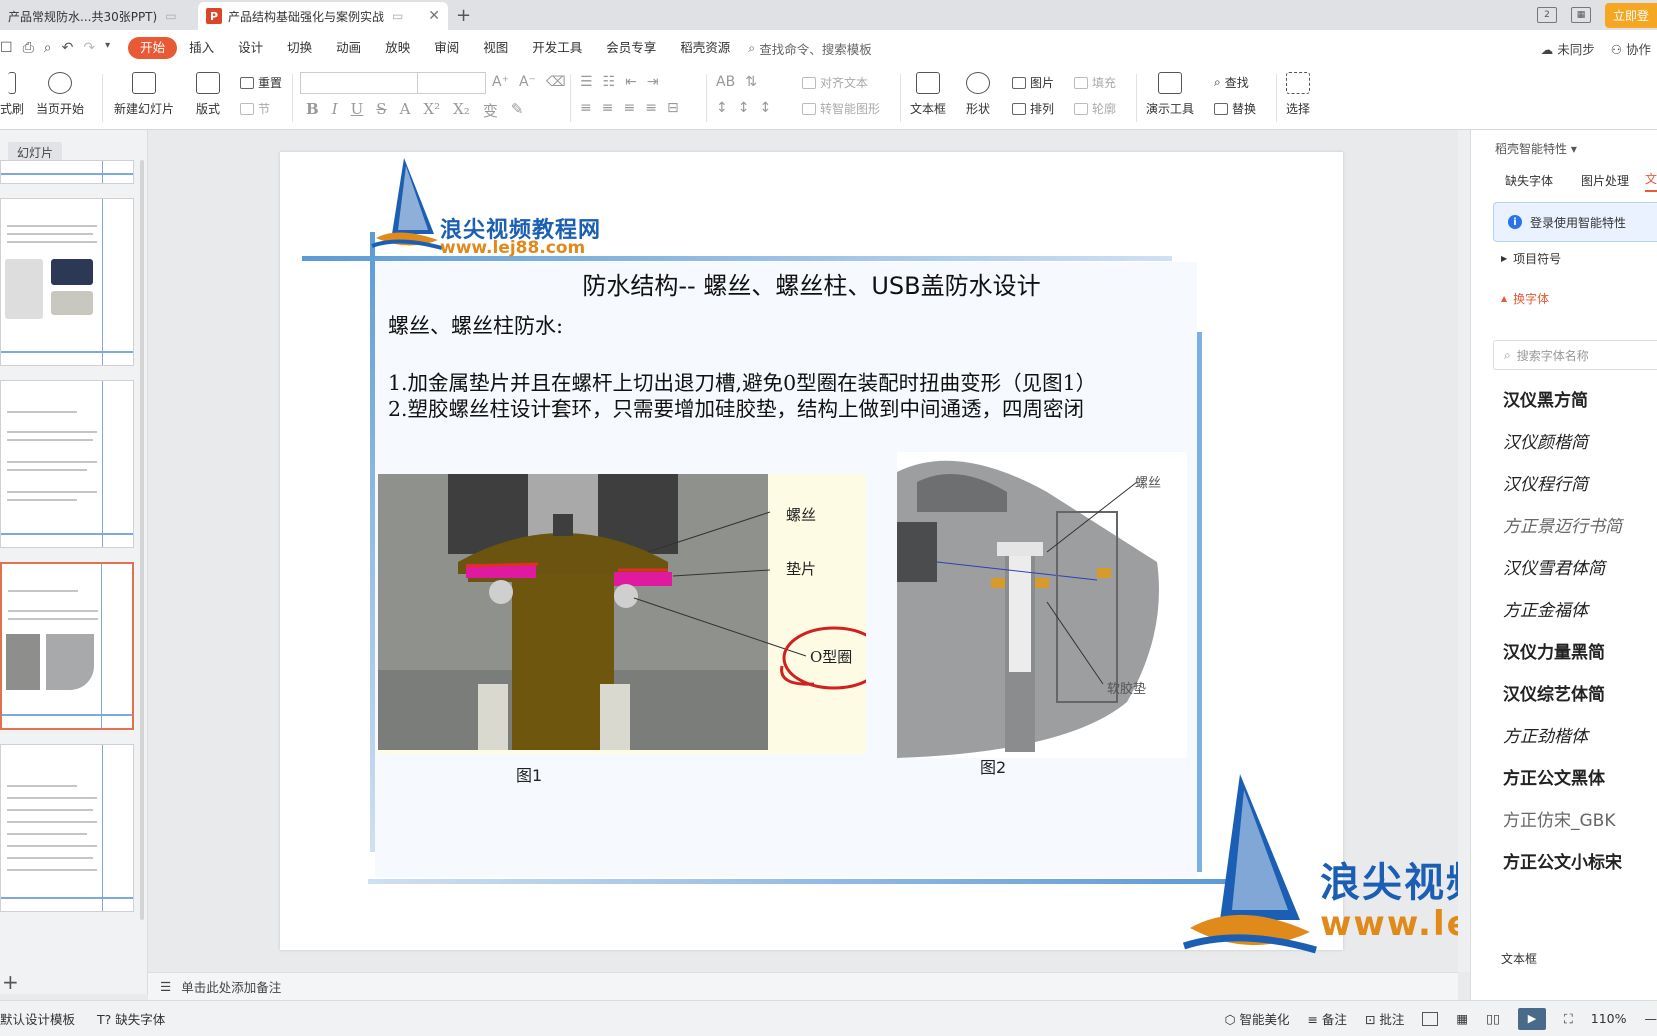 Image resolution: width=1657 pixels, height=1036 pixels. What do you see at coordinates (1651, 1018) in the screenshot?
I see `zoom-out-icon: —` at bounding box center [1651, 1018].